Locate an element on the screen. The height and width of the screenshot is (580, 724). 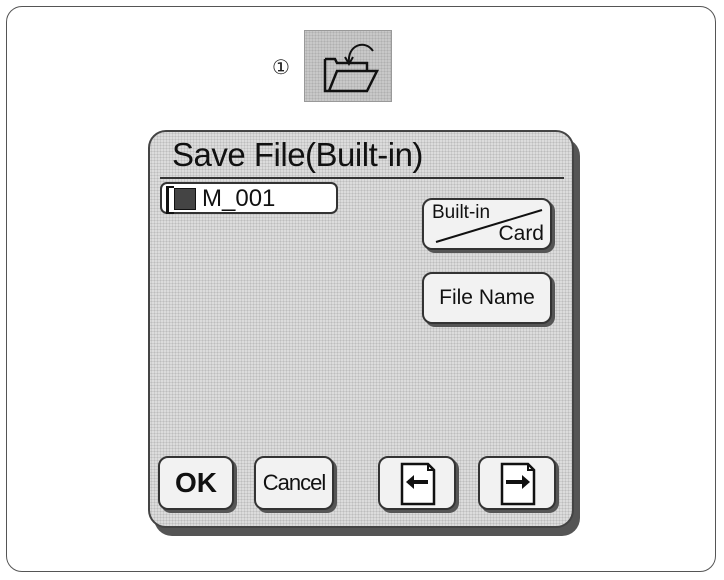
selection-bracket is located at coordinates (170, 200).